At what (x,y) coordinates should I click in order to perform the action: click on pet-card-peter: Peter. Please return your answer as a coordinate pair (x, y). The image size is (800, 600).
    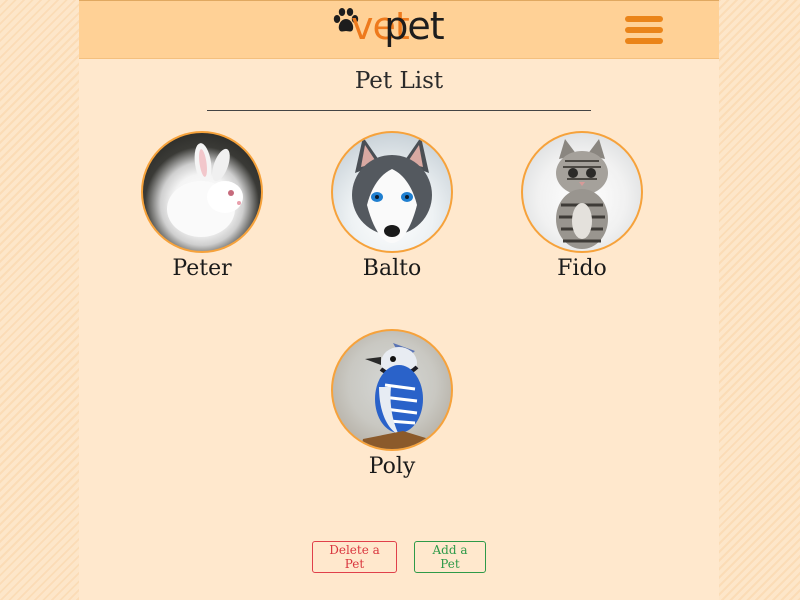
    Looking at the image, I should click on (202, 206).